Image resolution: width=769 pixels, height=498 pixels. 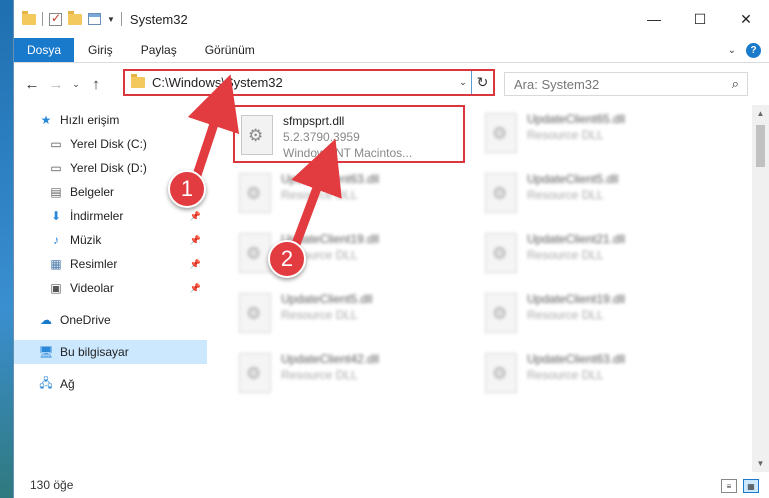 What do you see at coordinates (75, 17) in the screenshot?
I see `new-folder-icon` at bounding box center [75, 17].